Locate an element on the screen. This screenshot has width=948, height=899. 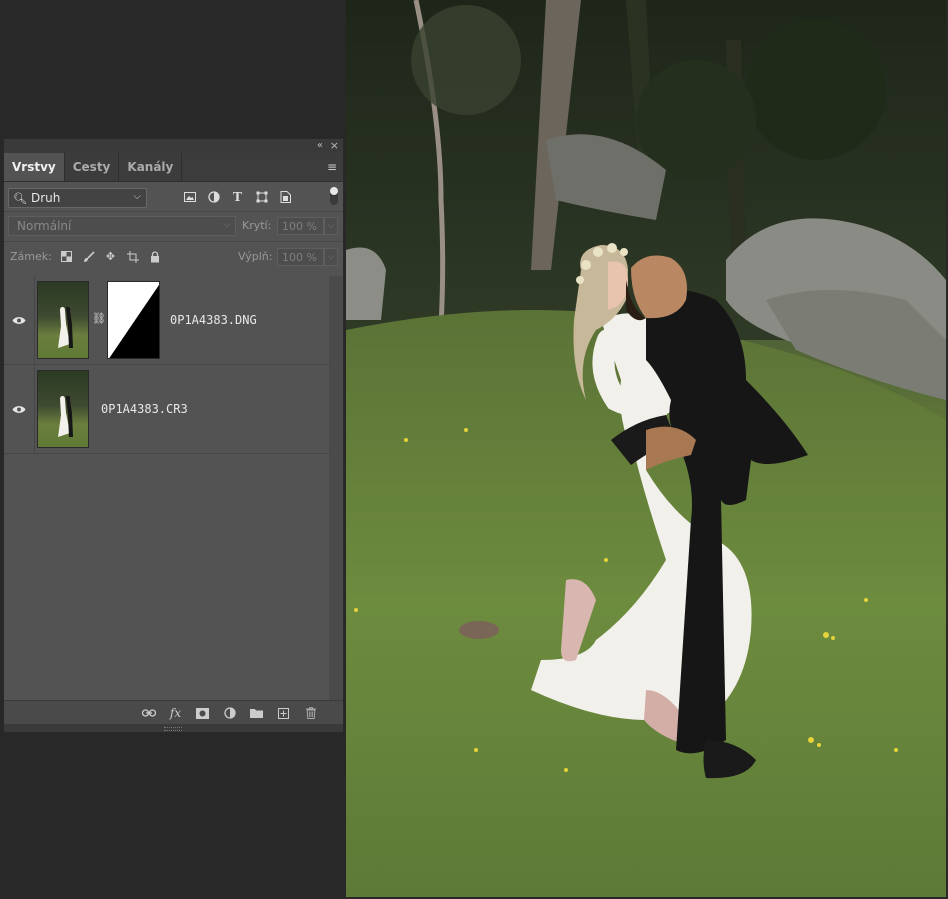
search-icon: 🔍︎ is located at coordinates (20, 198).